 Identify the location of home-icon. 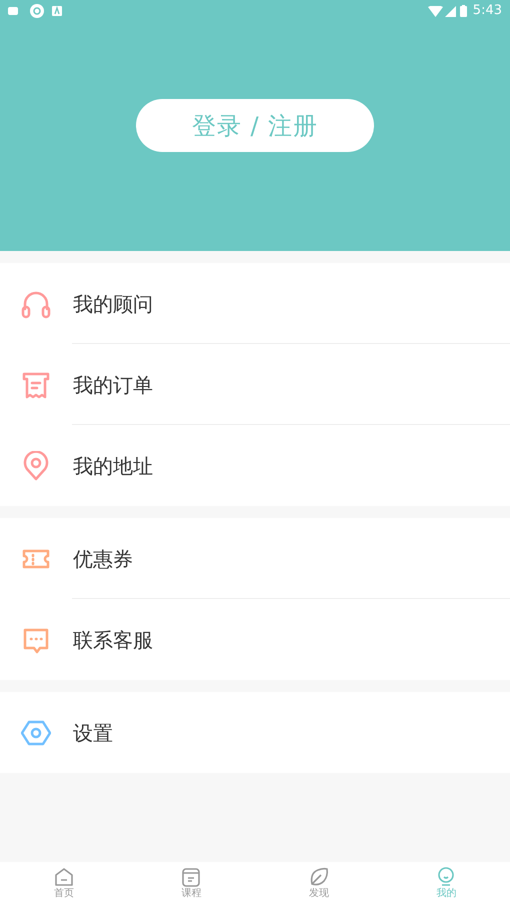
(64, 876).